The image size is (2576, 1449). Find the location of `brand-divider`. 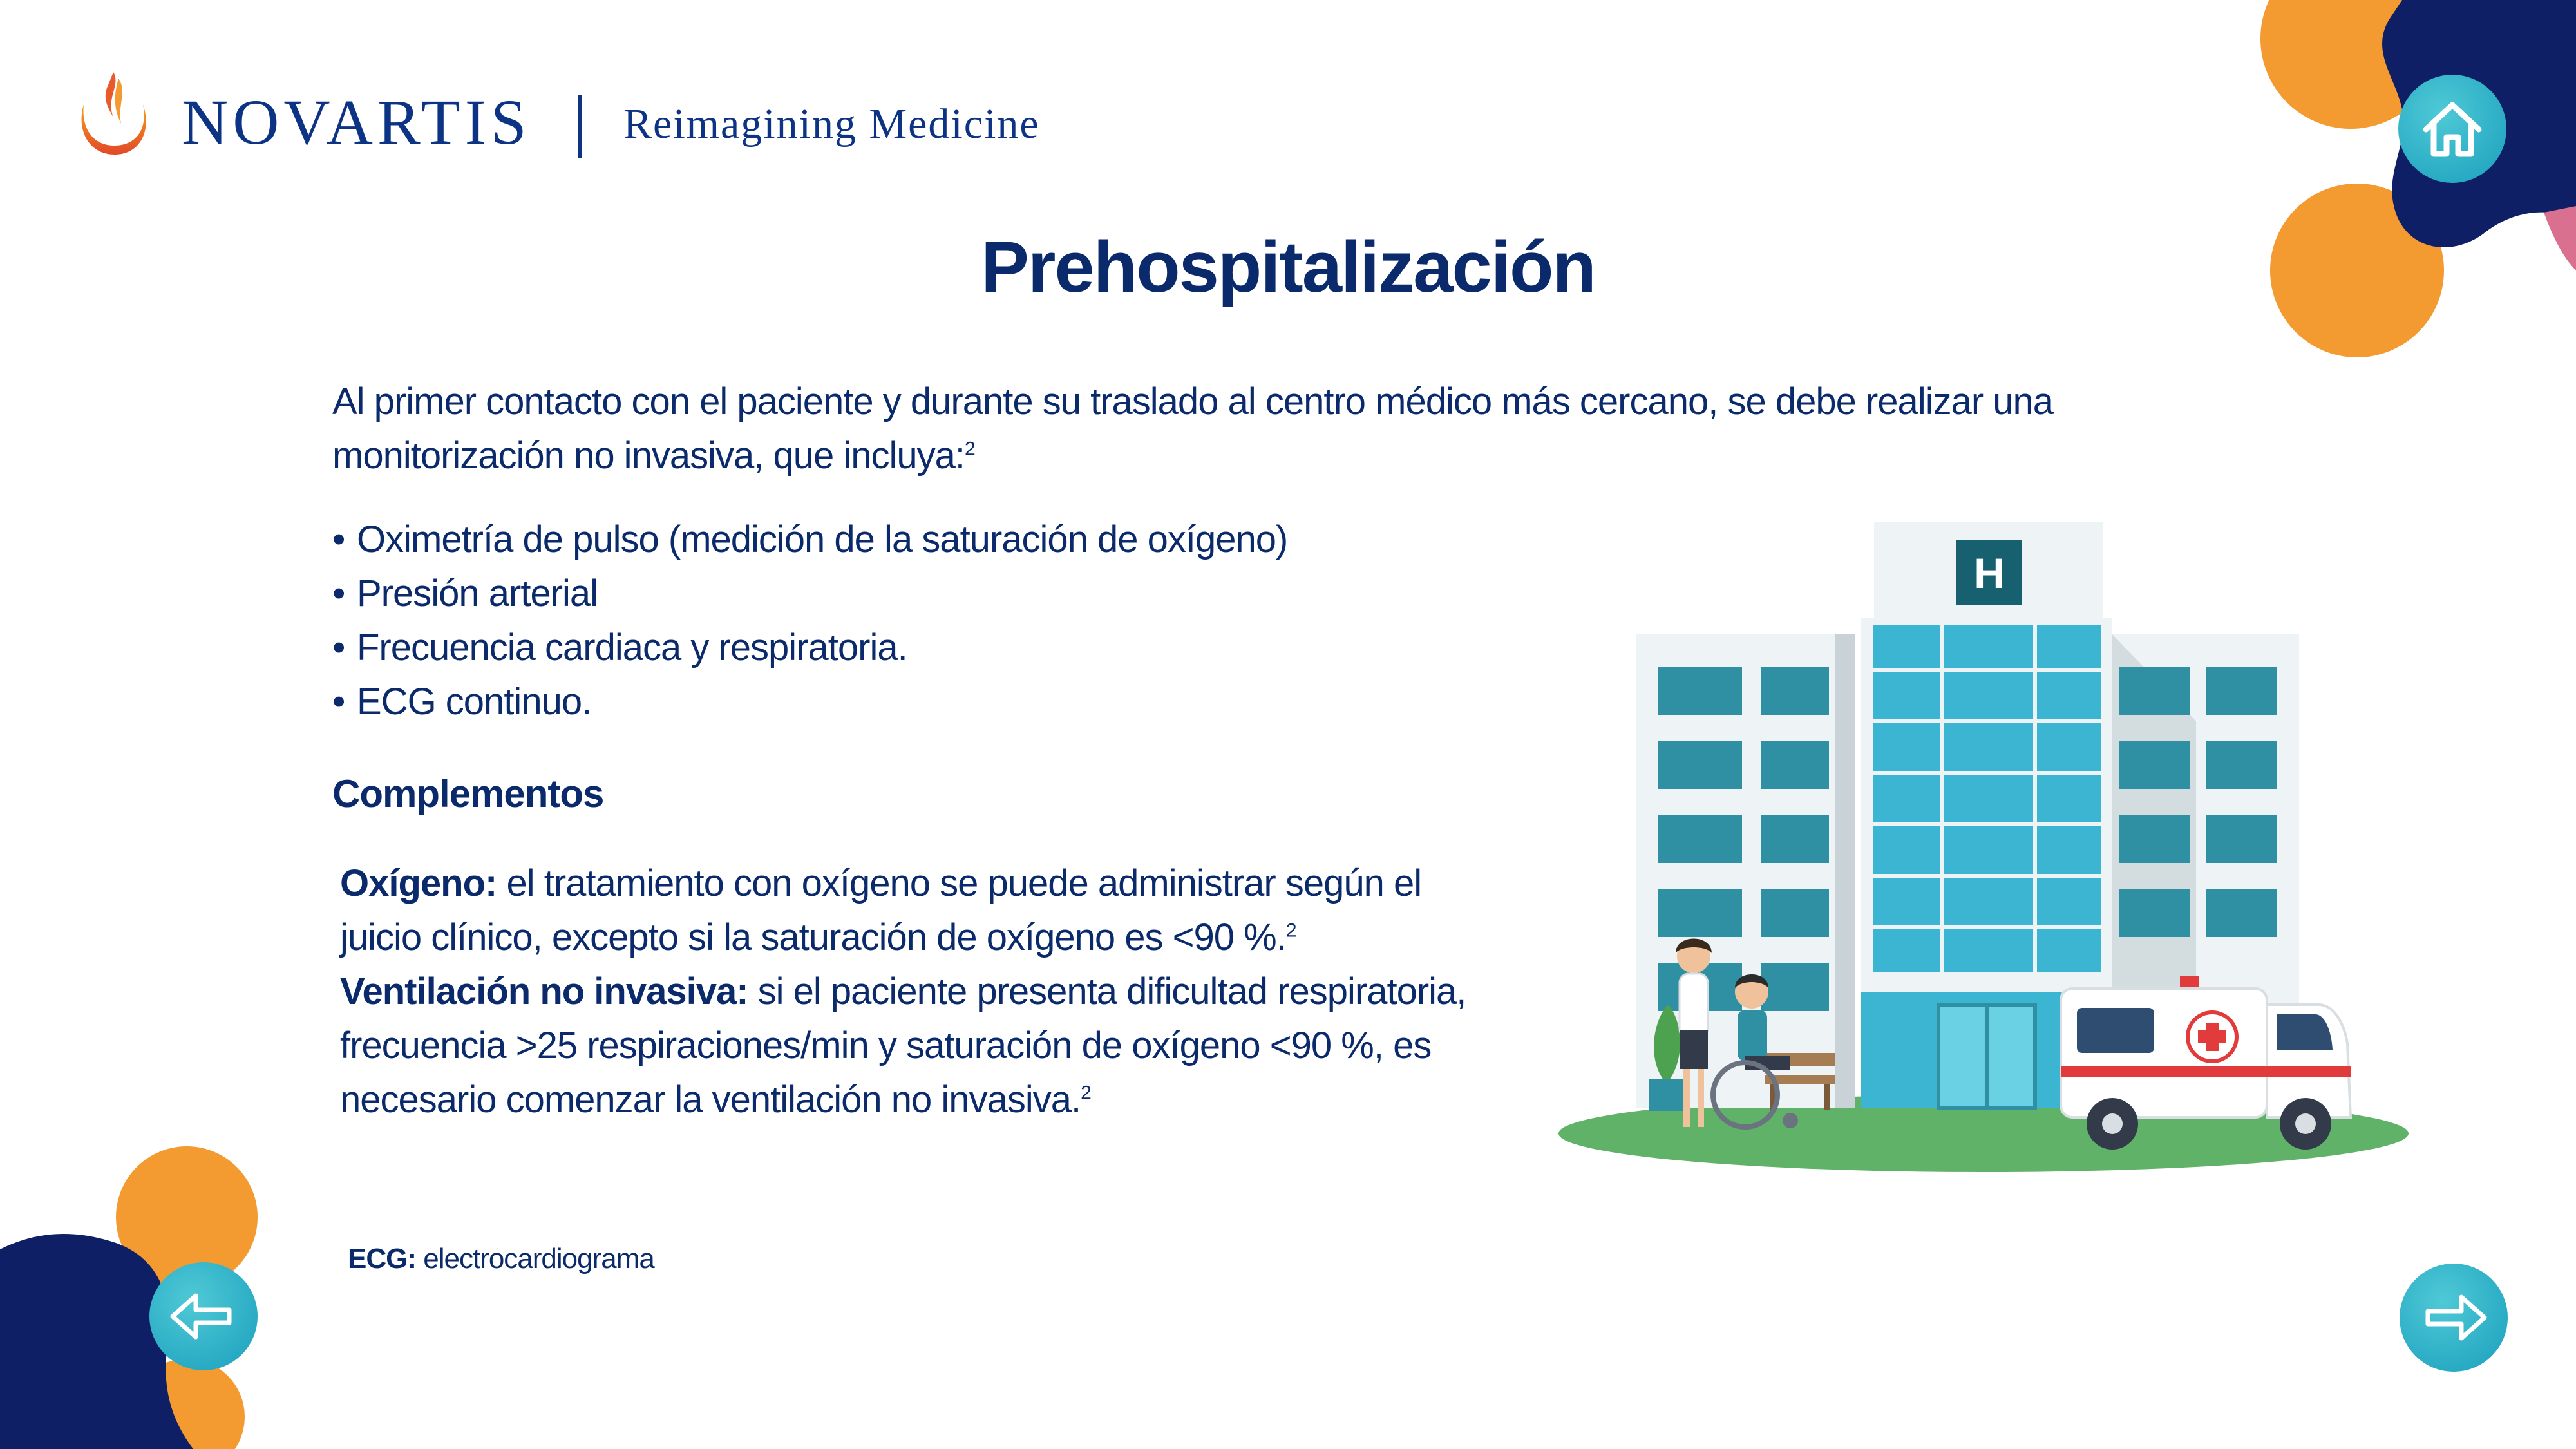

brand-divider is located at coordinates (580, 127).